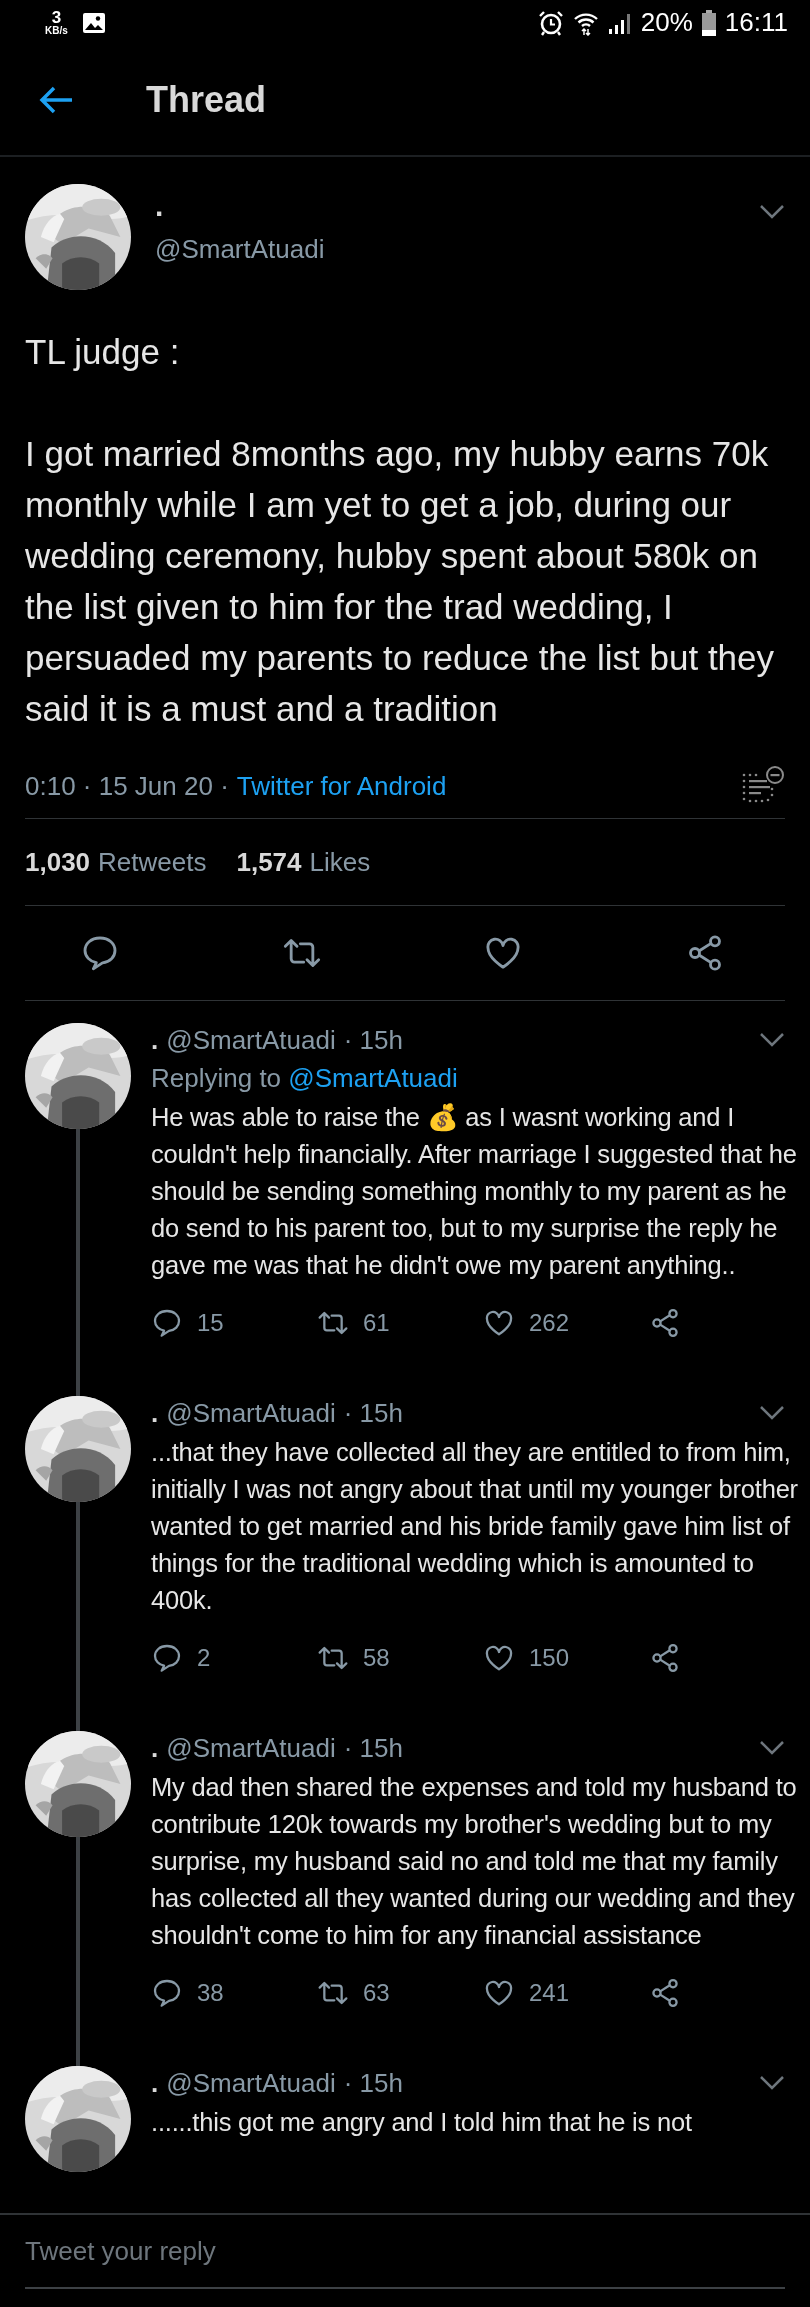 Image resolution: width=810 pixels, height=2307 pixels. Describe the element at coordinates (373, 1078) in the screenshot. I see `mention-link: @SmartAtuadi` at that location.